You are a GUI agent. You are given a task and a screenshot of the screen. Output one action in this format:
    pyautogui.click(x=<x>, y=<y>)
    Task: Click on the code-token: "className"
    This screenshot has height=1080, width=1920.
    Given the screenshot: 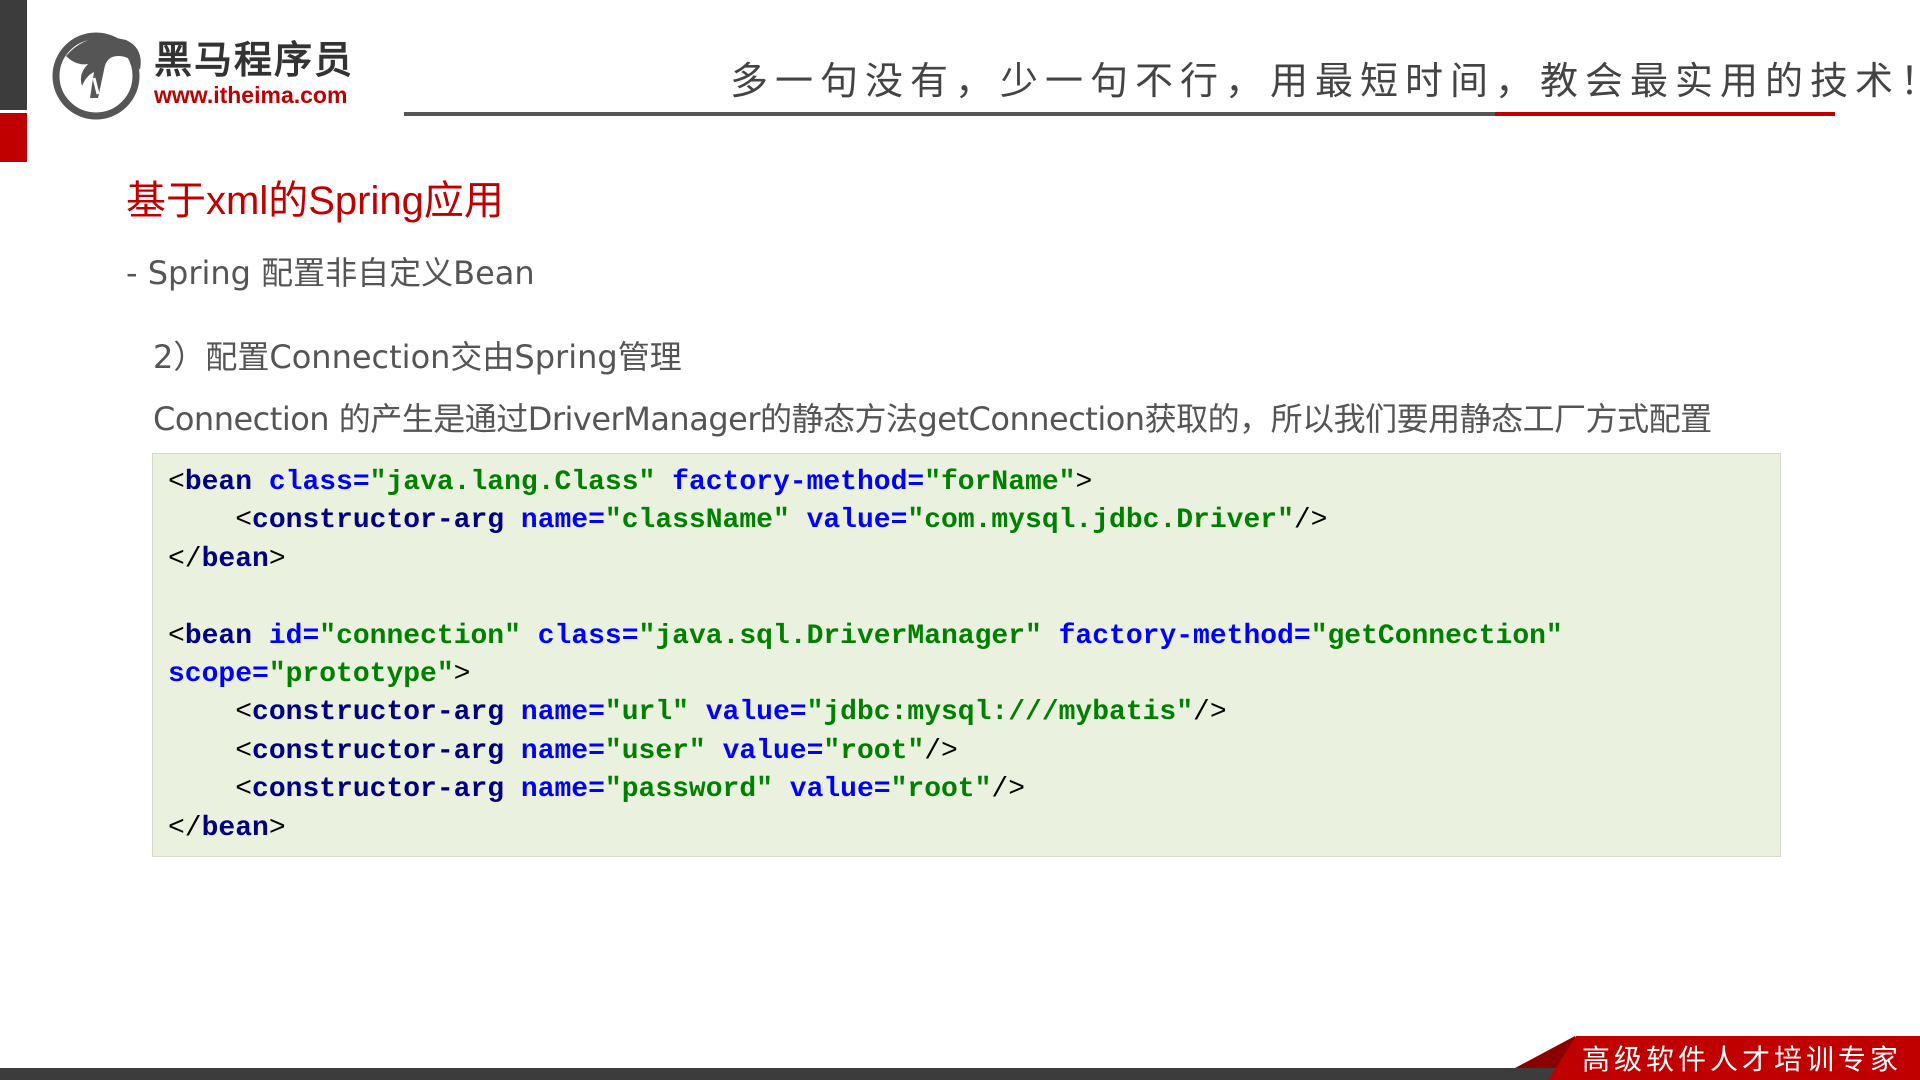 What is the action you would take?
    pyautogui.click(x=697, y=521)
    